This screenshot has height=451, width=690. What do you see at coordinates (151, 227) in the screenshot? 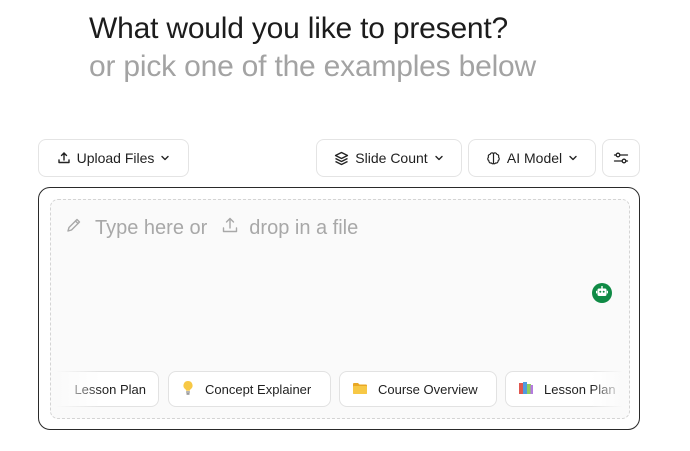
I see `prompt-text-left: Type here or` at bounding box center [151, 227].